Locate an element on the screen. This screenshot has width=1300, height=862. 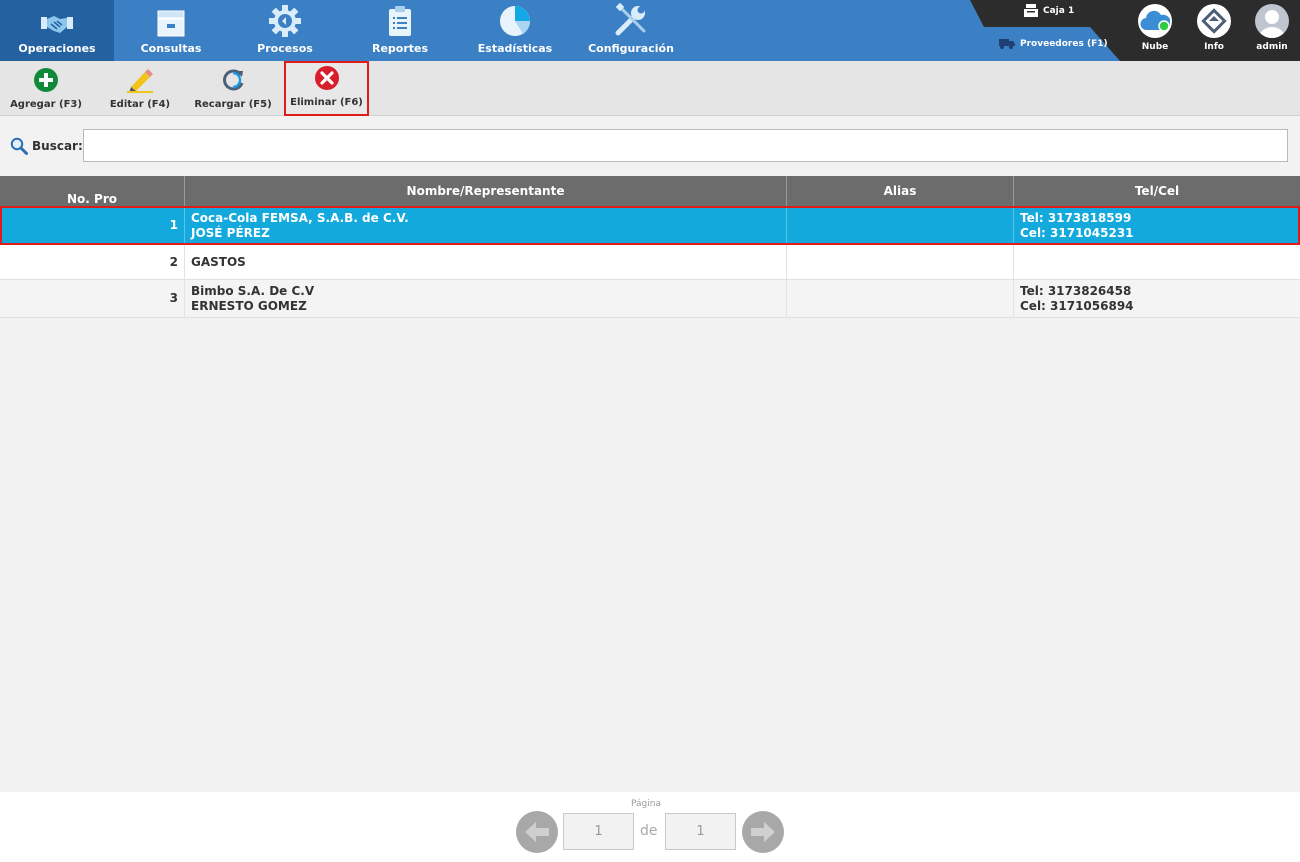
truck-icon is located at coordinates (1007, 44).